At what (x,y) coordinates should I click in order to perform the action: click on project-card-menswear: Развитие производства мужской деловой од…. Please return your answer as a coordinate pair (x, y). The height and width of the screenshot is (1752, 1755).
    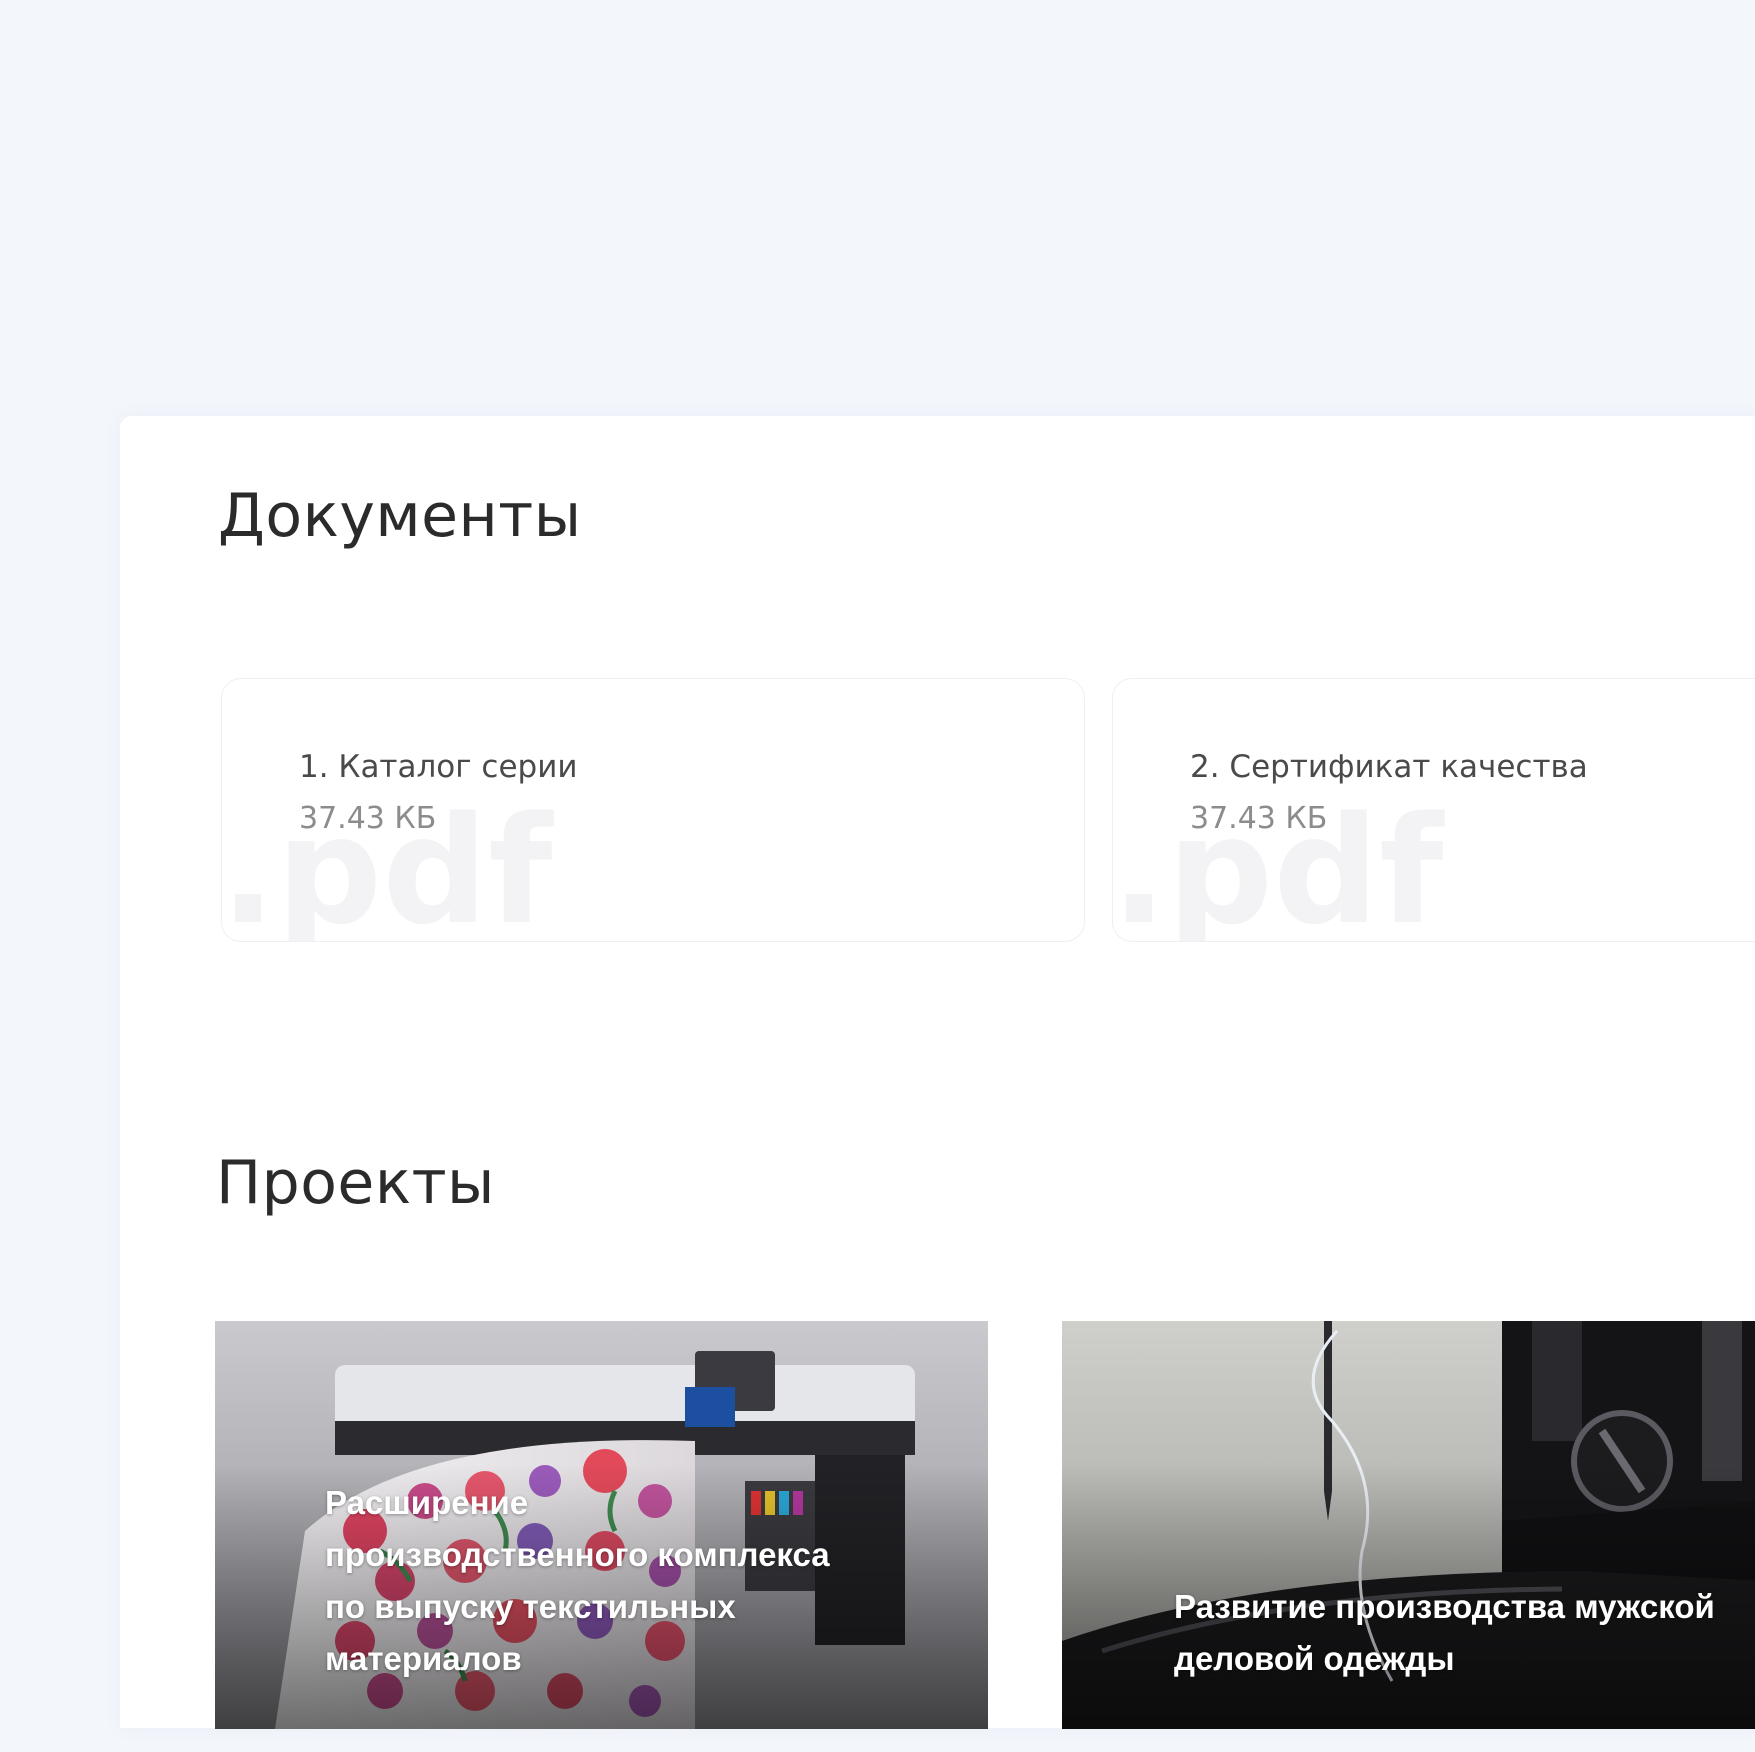
    Looking at the image, I should click on (1408, 1525).